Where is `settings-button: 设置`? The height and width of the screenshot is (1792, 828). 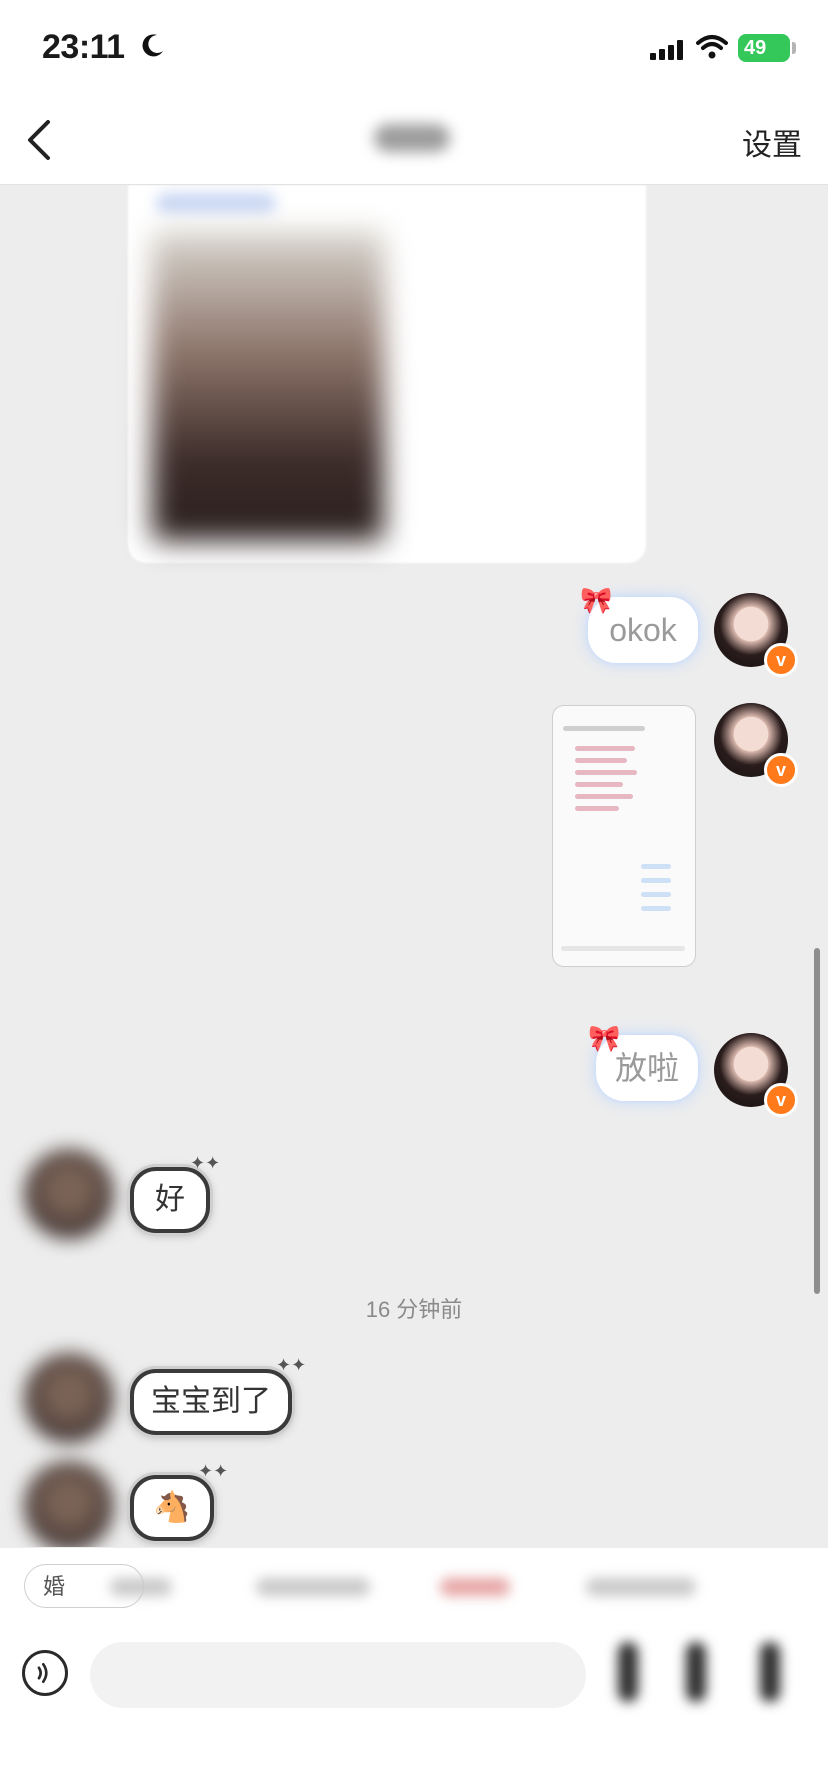
settings-button: 设置 is located at coordinates (772, 142).